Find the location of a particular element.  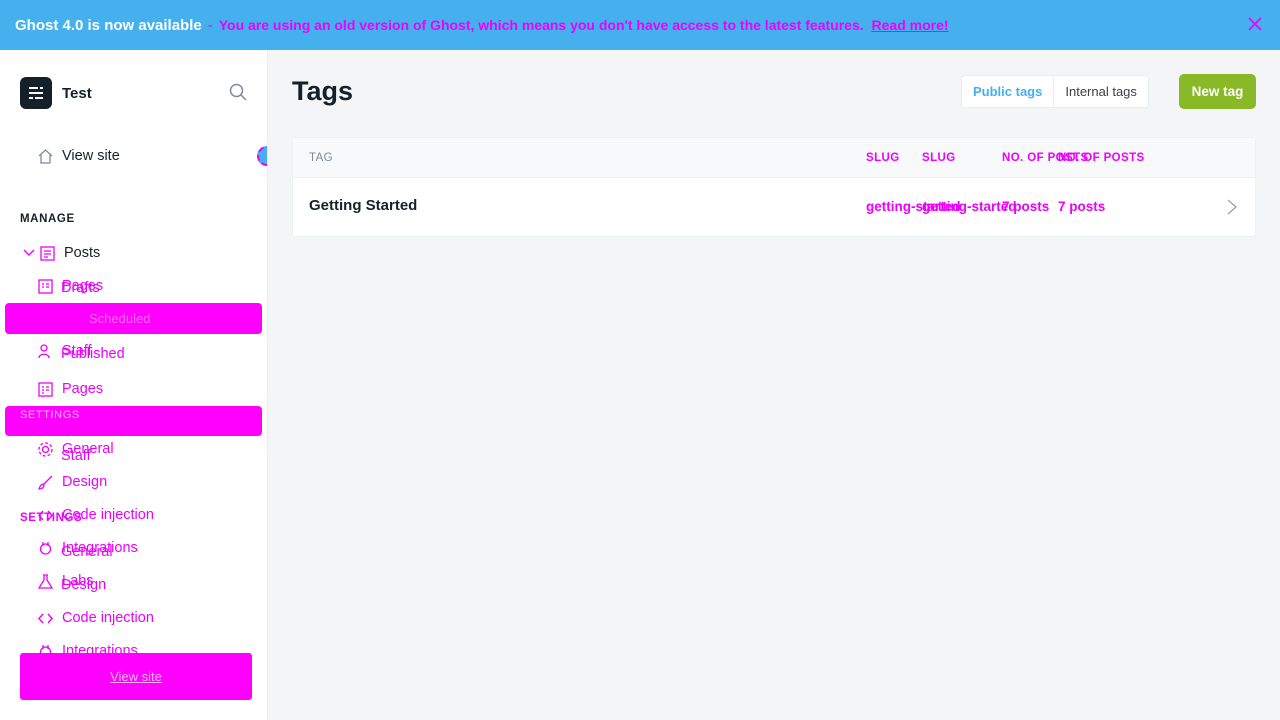

sidebar-item-design: Design is located at coordinates (71, 482).